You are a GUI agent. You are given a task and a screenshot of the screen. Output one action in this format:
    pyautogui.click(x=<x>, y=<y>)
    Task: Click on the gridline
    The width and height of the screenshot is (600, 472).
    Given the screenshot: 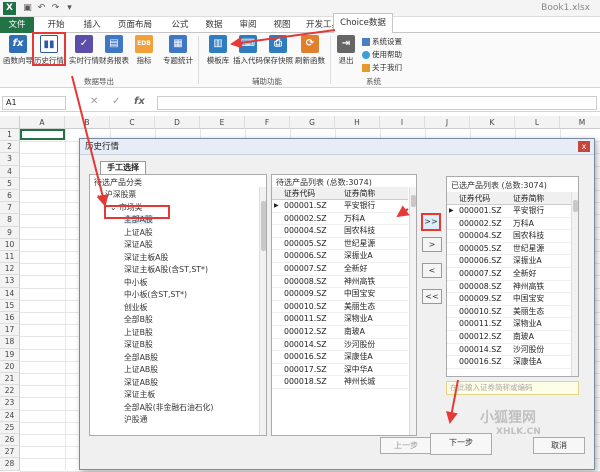 What is the action you would take?
    pyautogui.click(x=310, y=471)
    